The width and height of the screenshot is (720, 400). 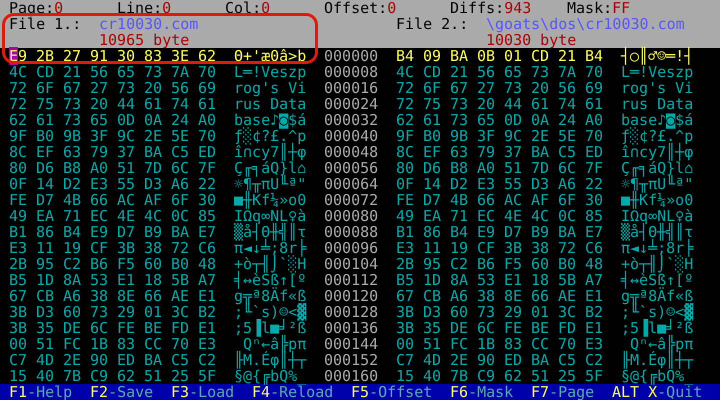 What do you see at coordinates (99, 56) in the screenshot?
I see `hex-byte: 91` at bounding box center [99, 56].